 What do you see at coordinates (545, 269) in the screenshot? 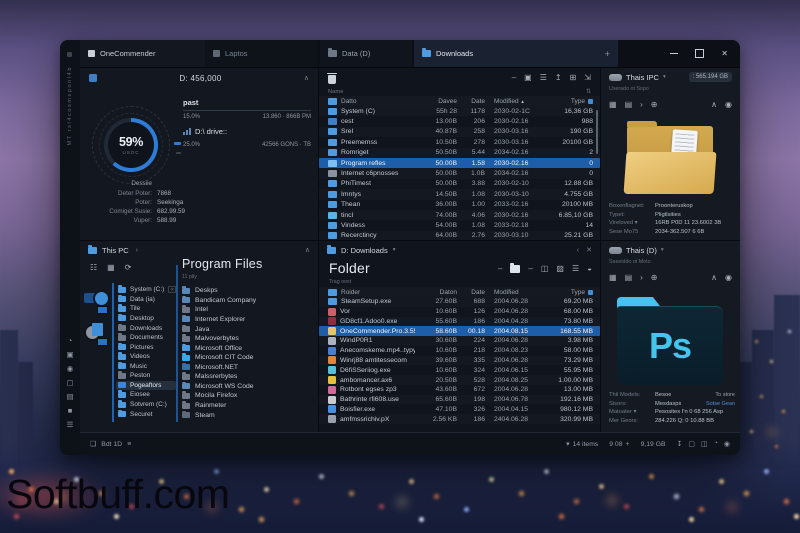
I see `pause-icon: ◫` at bounding box center [545, 269].